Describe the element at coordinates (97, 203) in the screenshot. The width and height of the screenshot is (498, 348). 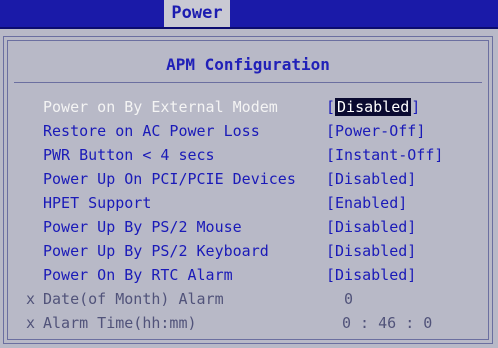
I see `setting-label: HPET Support` at that location.